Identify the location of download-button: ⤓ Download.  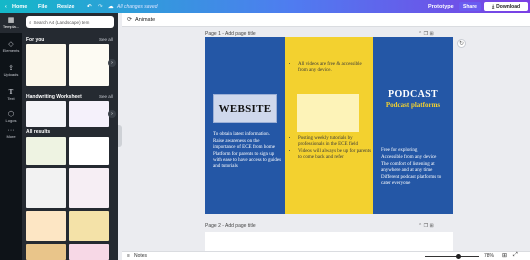
(506, 6).